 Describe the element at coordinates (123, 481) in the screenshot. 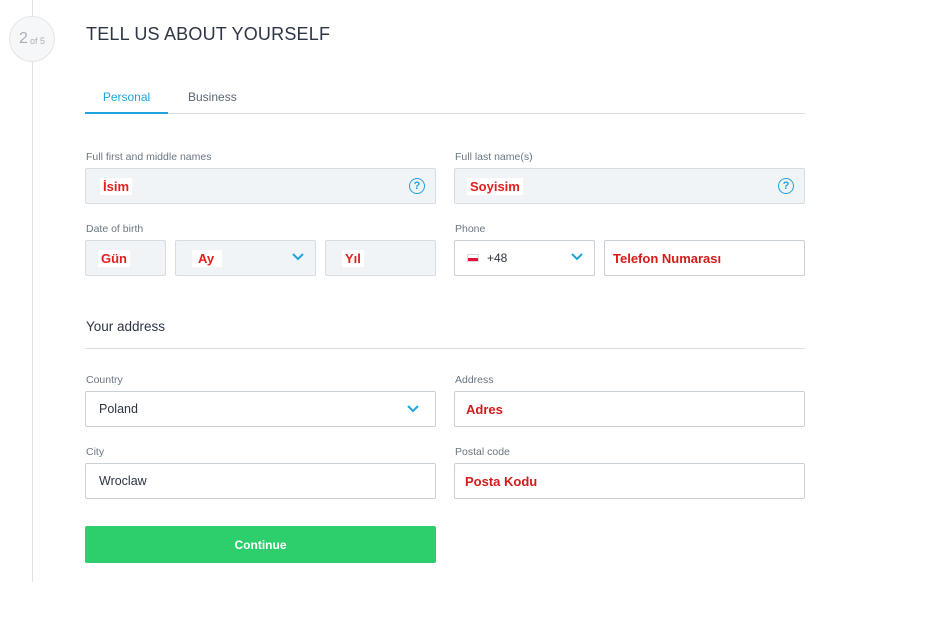

I see `city-value: Wroclaw` at that location.